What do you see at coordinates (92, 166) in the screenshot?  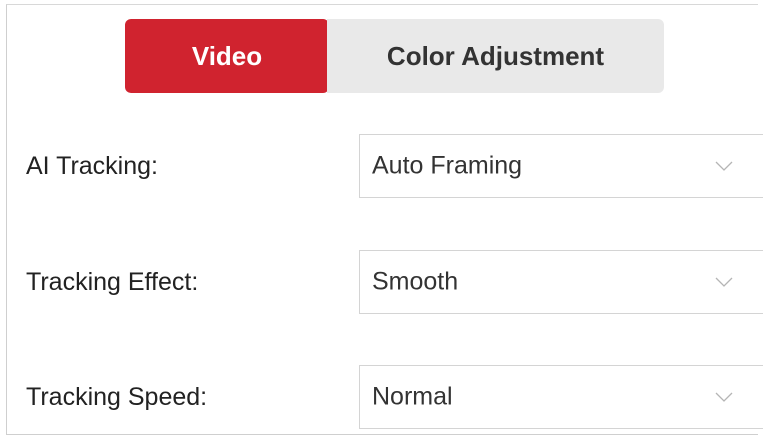 I see `ai-tracking-label: AI Tracking:` at bounding box center [92, 166].